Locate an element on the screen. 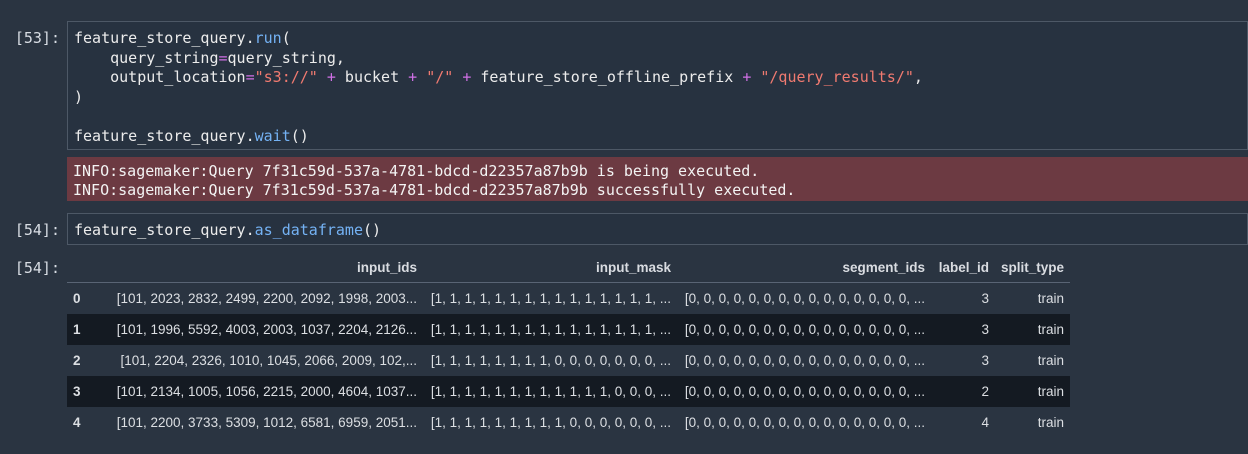 The width and height of the screenshot is (1248, 454). column-header-index is located at coordinates (81, 268).